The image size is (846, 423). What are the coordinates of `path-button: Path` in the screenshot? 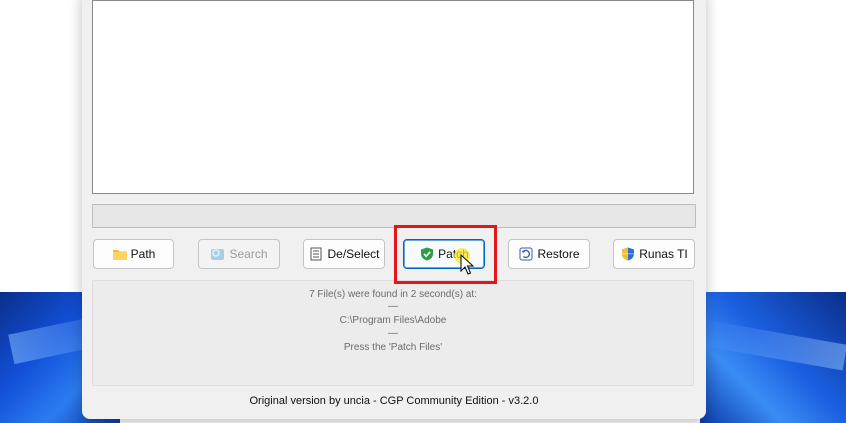 It's located at (133, 254).